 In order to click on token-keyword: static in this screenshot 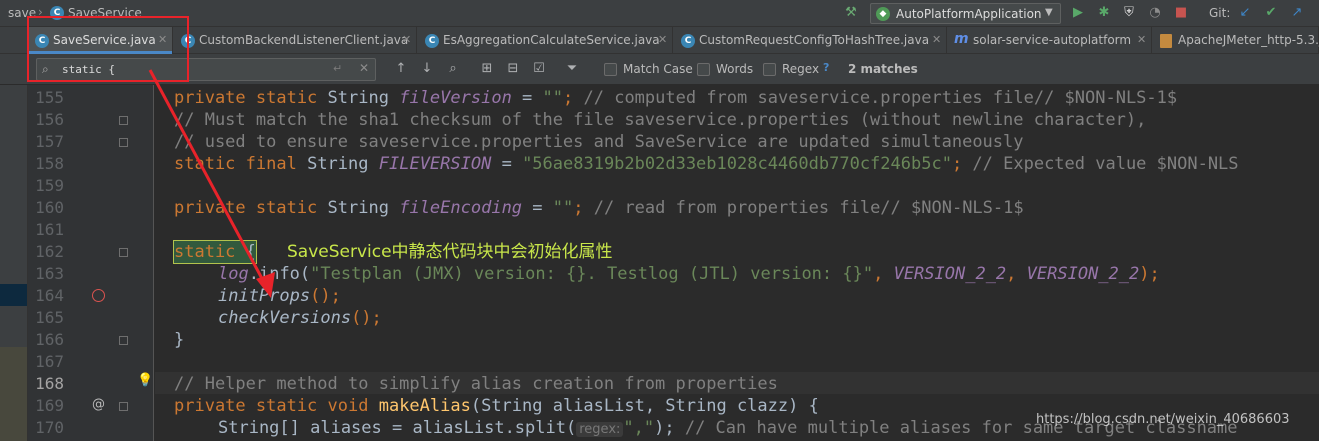, I will do `click(205, 252)`.